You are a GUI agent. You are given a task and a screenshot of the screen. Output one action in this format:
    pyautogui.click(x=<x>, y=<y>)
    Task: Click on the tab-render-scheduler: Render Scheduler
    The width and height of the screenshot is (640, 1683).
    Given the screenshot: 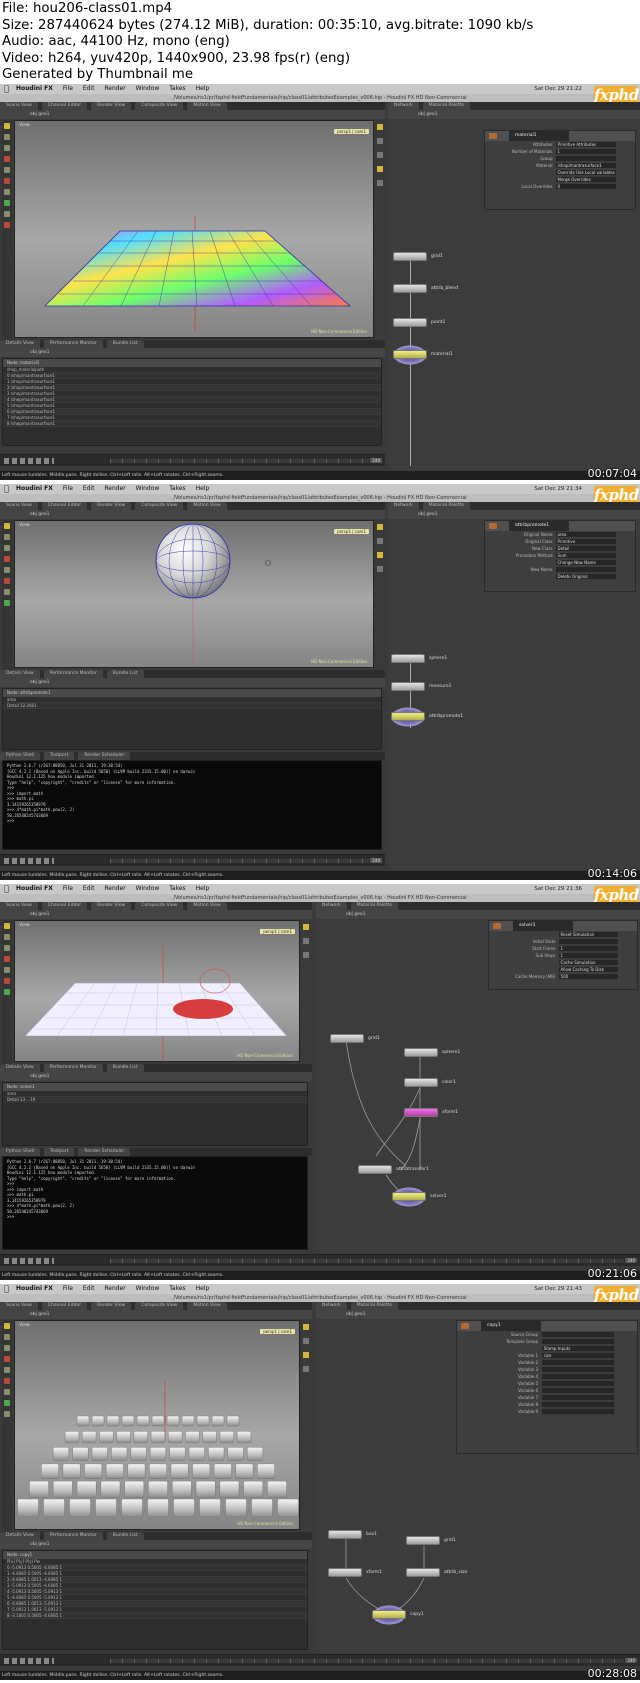 What is the action you would take?
    pyautogui.click(x=104, y=1152)
    